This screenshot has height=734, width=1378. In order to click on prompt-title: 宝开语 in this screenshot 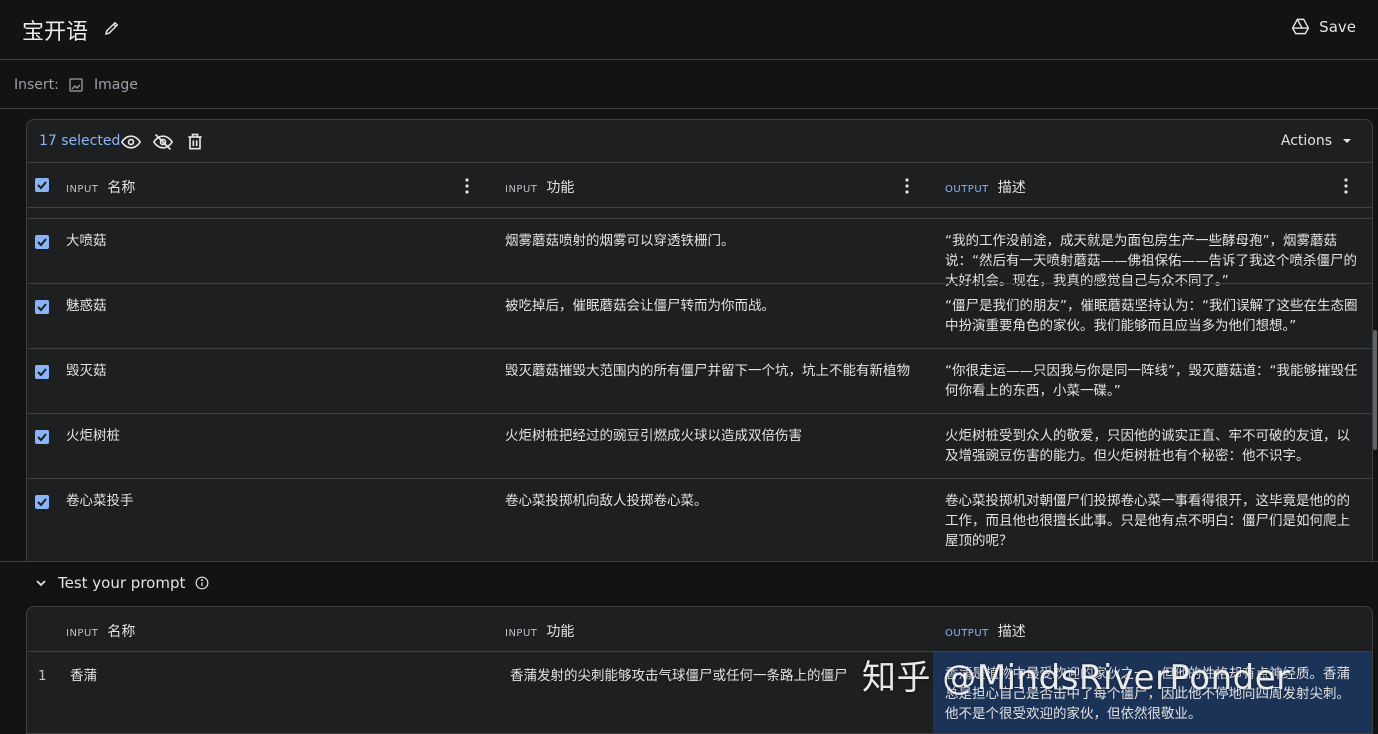, I will do `click(55, 32)`.